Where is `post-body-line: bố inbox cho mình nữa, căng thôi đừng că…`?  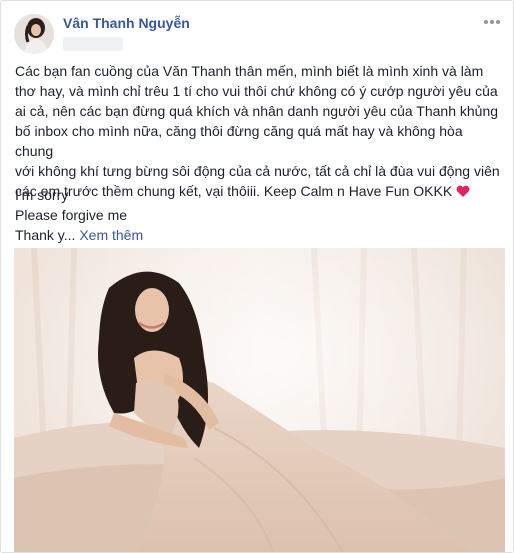
post-body-line: bố inbox cho mình nữa, căng thôi đừng că… is located at coordinates (239, 141).